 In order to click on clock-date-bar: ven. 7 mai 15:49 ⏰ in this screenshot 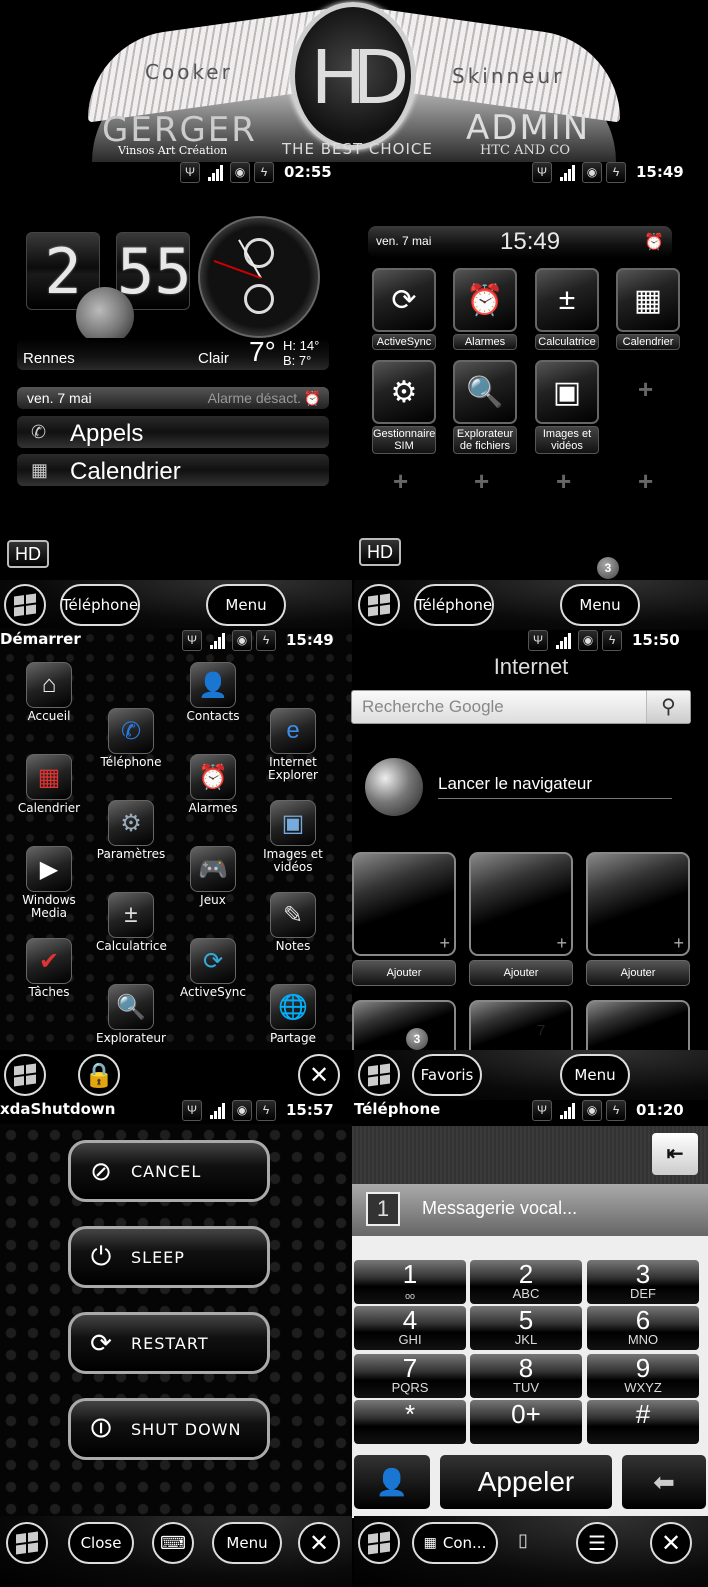, I will do `click(520, 242)`.